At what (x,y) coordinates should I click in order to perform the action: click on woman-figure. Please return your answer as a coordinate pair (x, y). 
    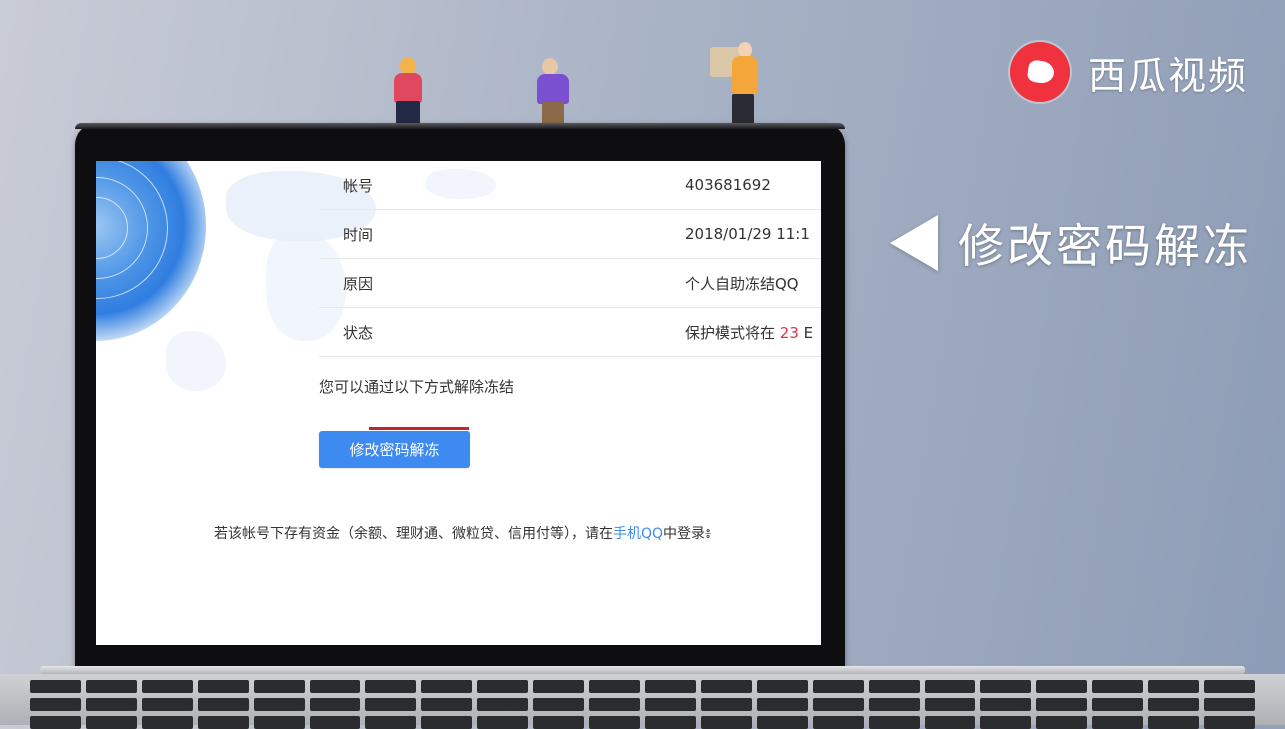
    Looking at the image, I should click on (410, 91).